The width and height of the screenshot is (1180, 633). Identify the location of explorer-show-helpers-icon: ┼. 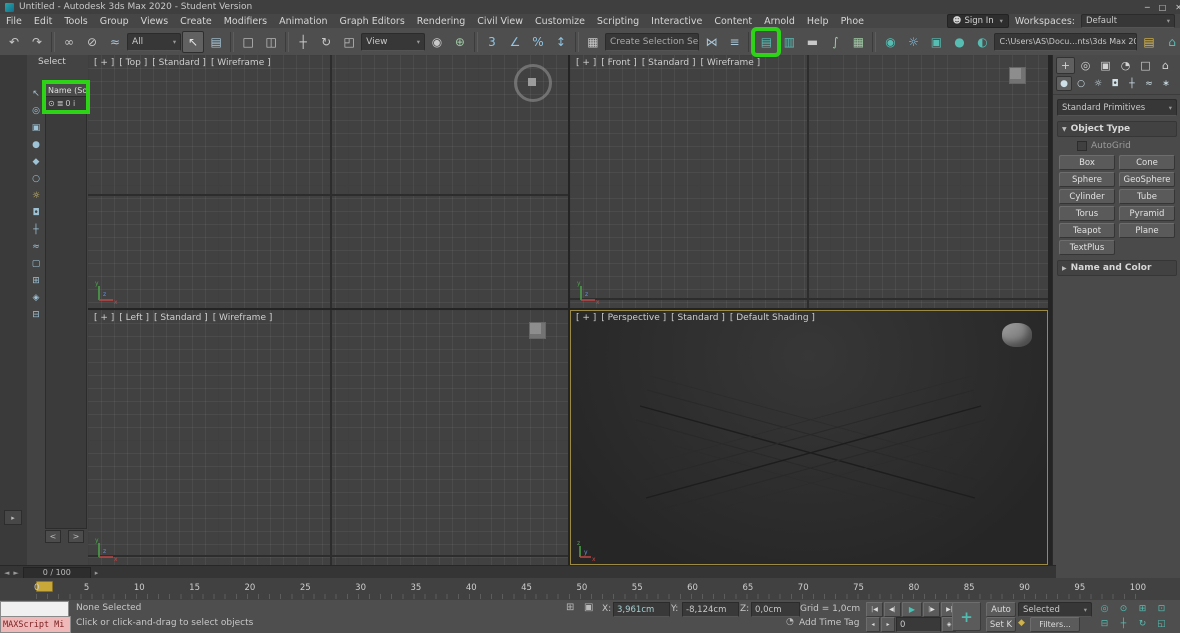
(36, 229).